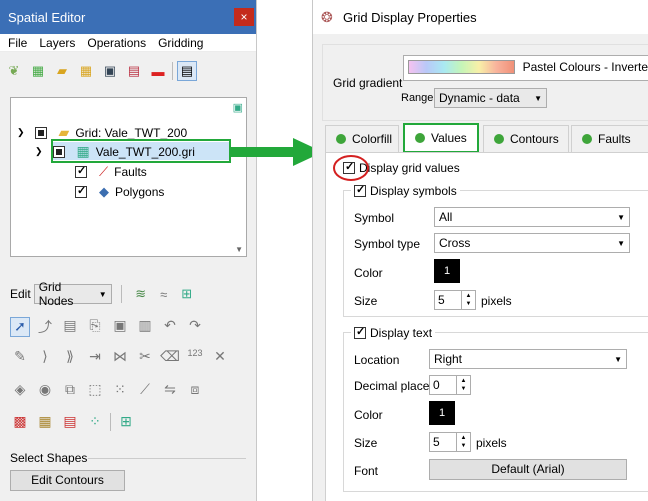 The width and height of the screenshot is (648, 501). Describe the element at coordinates (17, 42) in the screenshot. I see `menu-file: File` at that location.